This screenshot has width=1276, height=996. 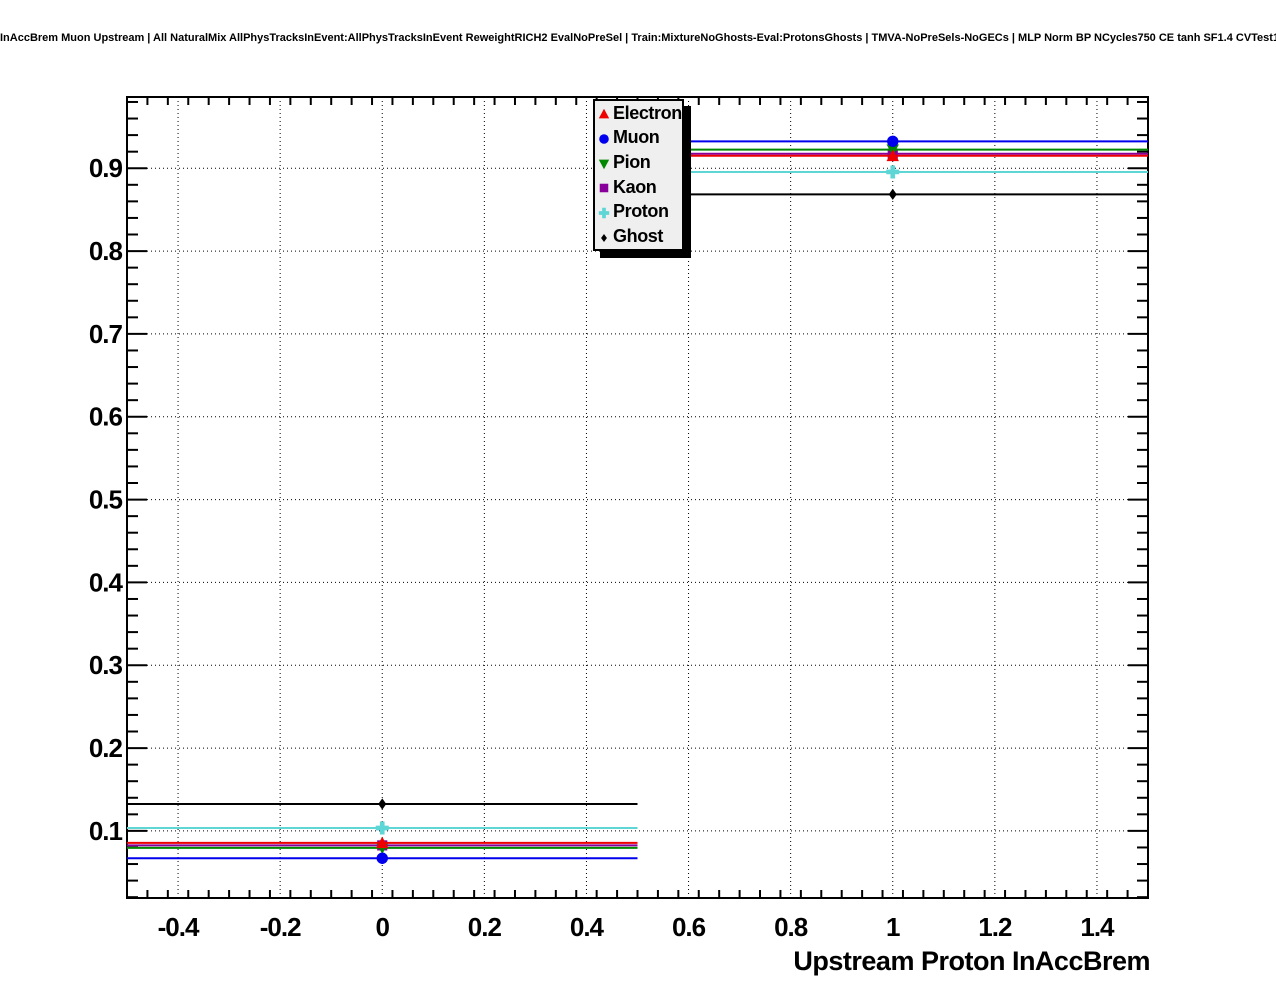 I want to click on ghost-marker-icon, so click(x=604, y=237).